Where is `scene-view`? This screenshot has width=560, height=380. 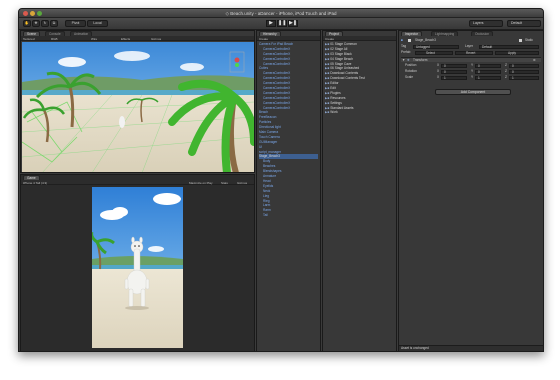 scene-view is located at coordinates (138, 107).